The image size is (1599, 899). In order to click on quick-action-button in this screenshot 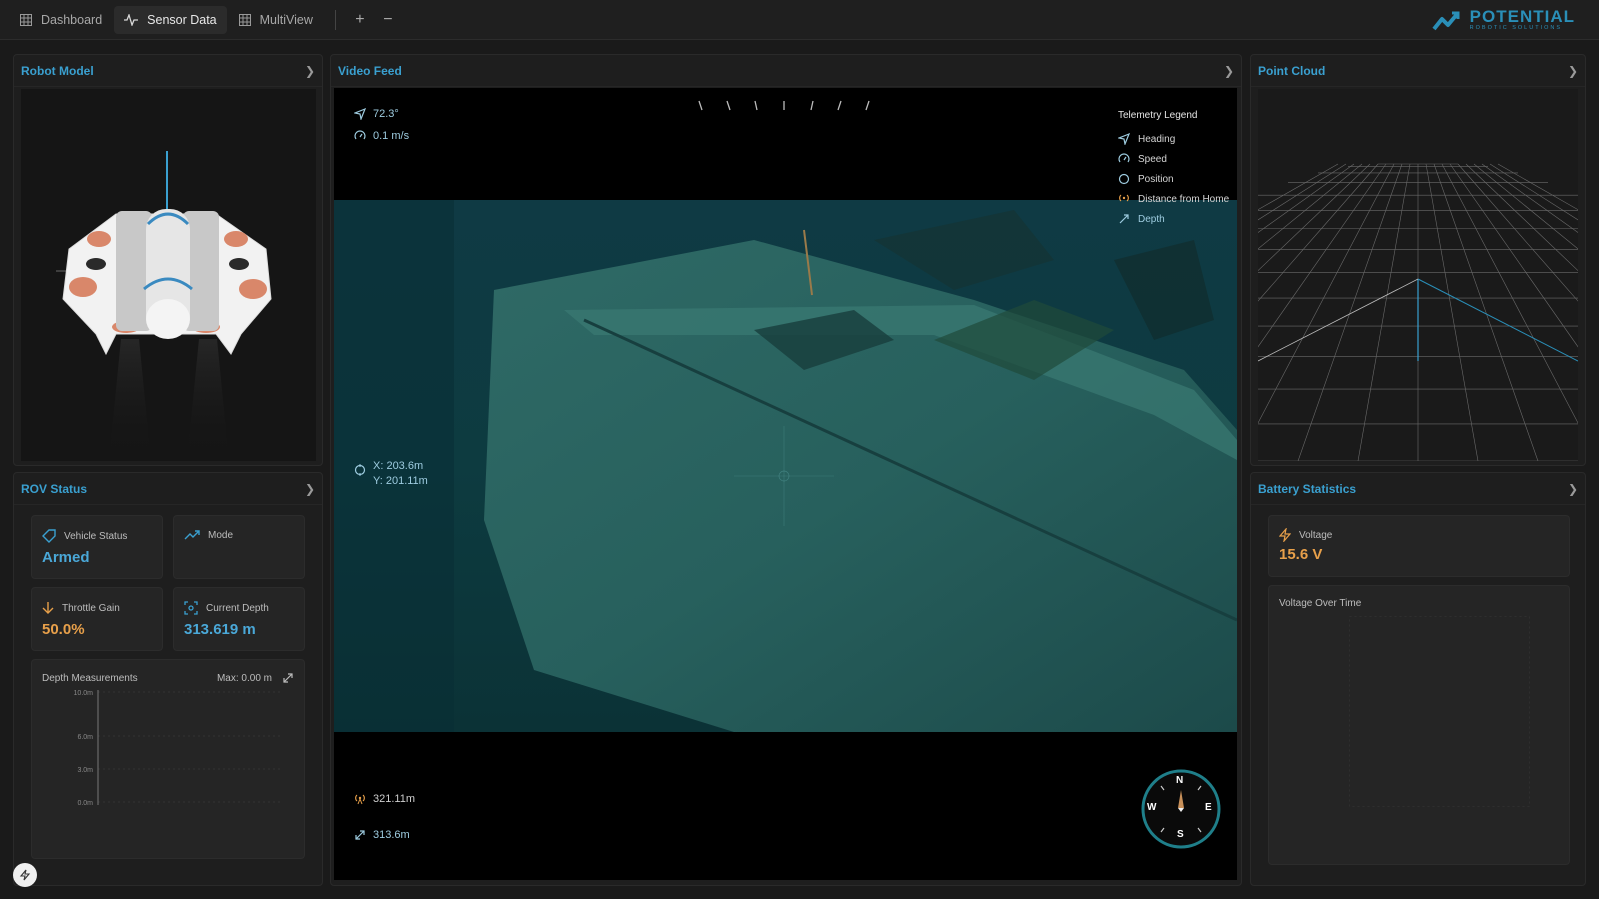, I will do `click(25, 875)`.